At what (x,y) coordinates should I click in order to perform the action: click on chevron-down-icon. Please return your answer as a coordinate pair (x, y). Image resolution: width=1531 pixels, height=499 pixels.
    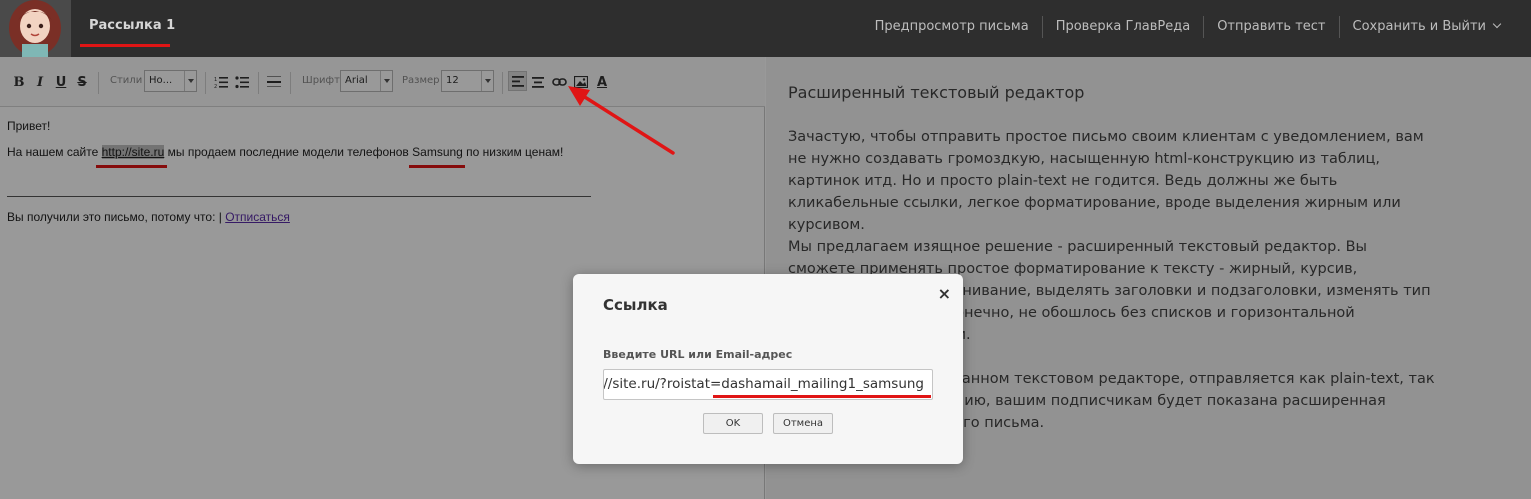
    Looking at the image, I should click on (1497, 24).